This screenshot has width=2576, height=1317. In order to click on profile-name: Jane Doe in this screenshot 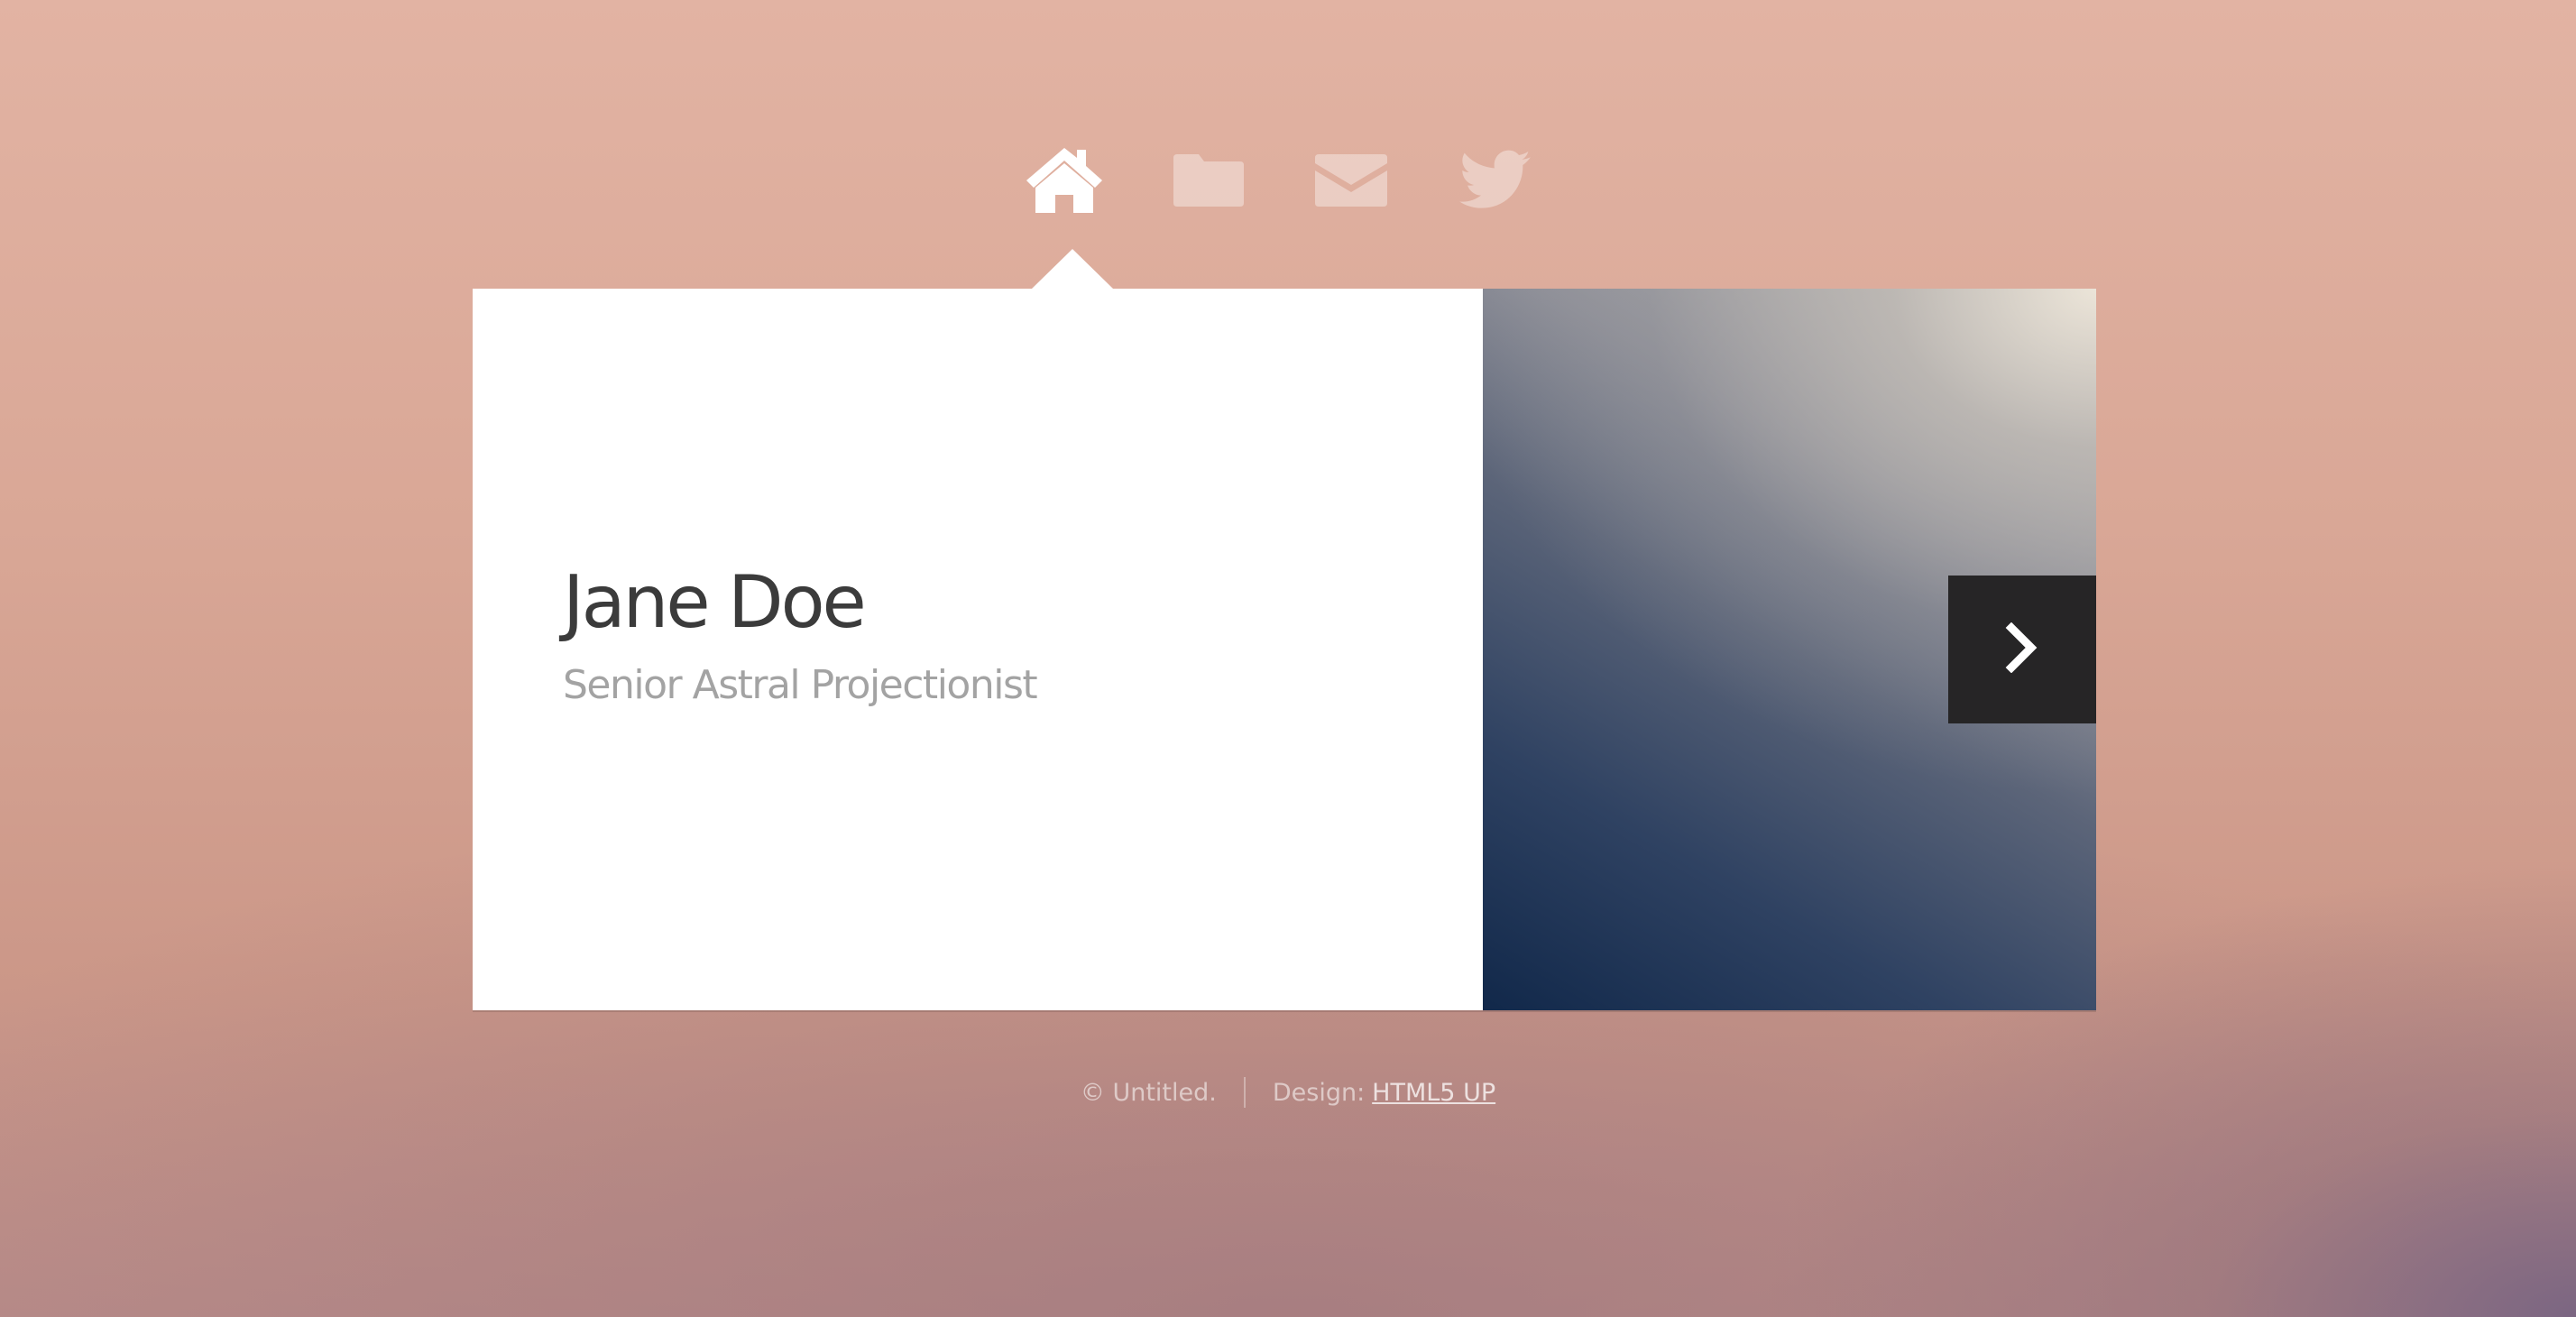, I will do `click(715, 602)`.